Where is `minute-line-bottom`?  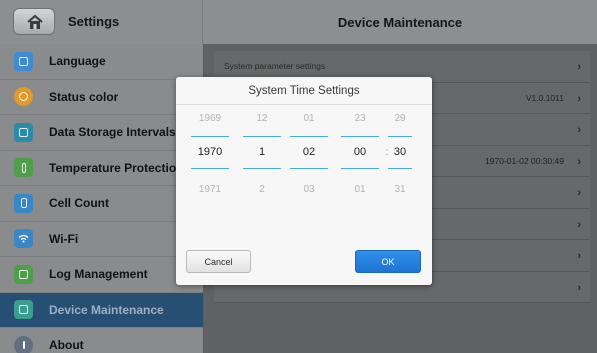 minute-line-bottom is located at coordinates (400, 168).